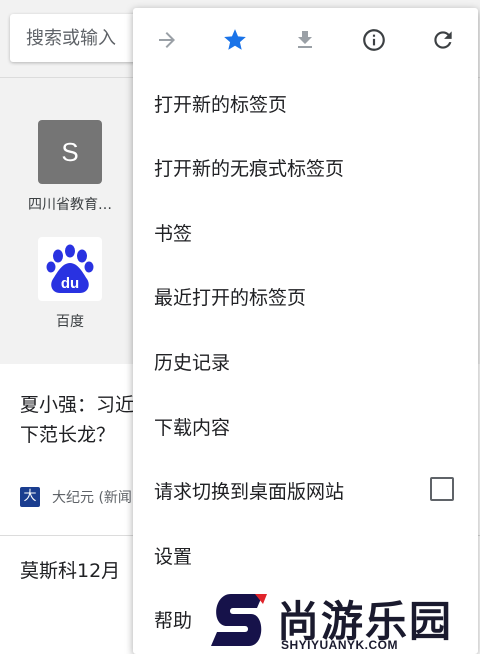 The image size is (480, 654). Describe the element at coordinates (340, 645) in the screenshot. I see `watermark-url: SHYIYUANYK.COM` at that location.